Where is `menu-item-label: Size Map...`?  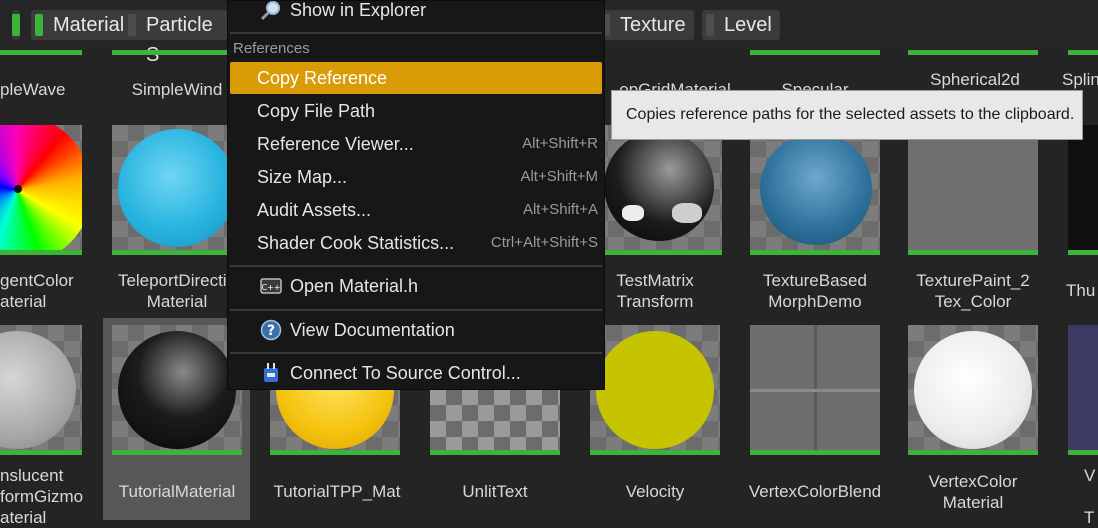 menu-item-label: Size Map... is located at coordinates (302, 177).